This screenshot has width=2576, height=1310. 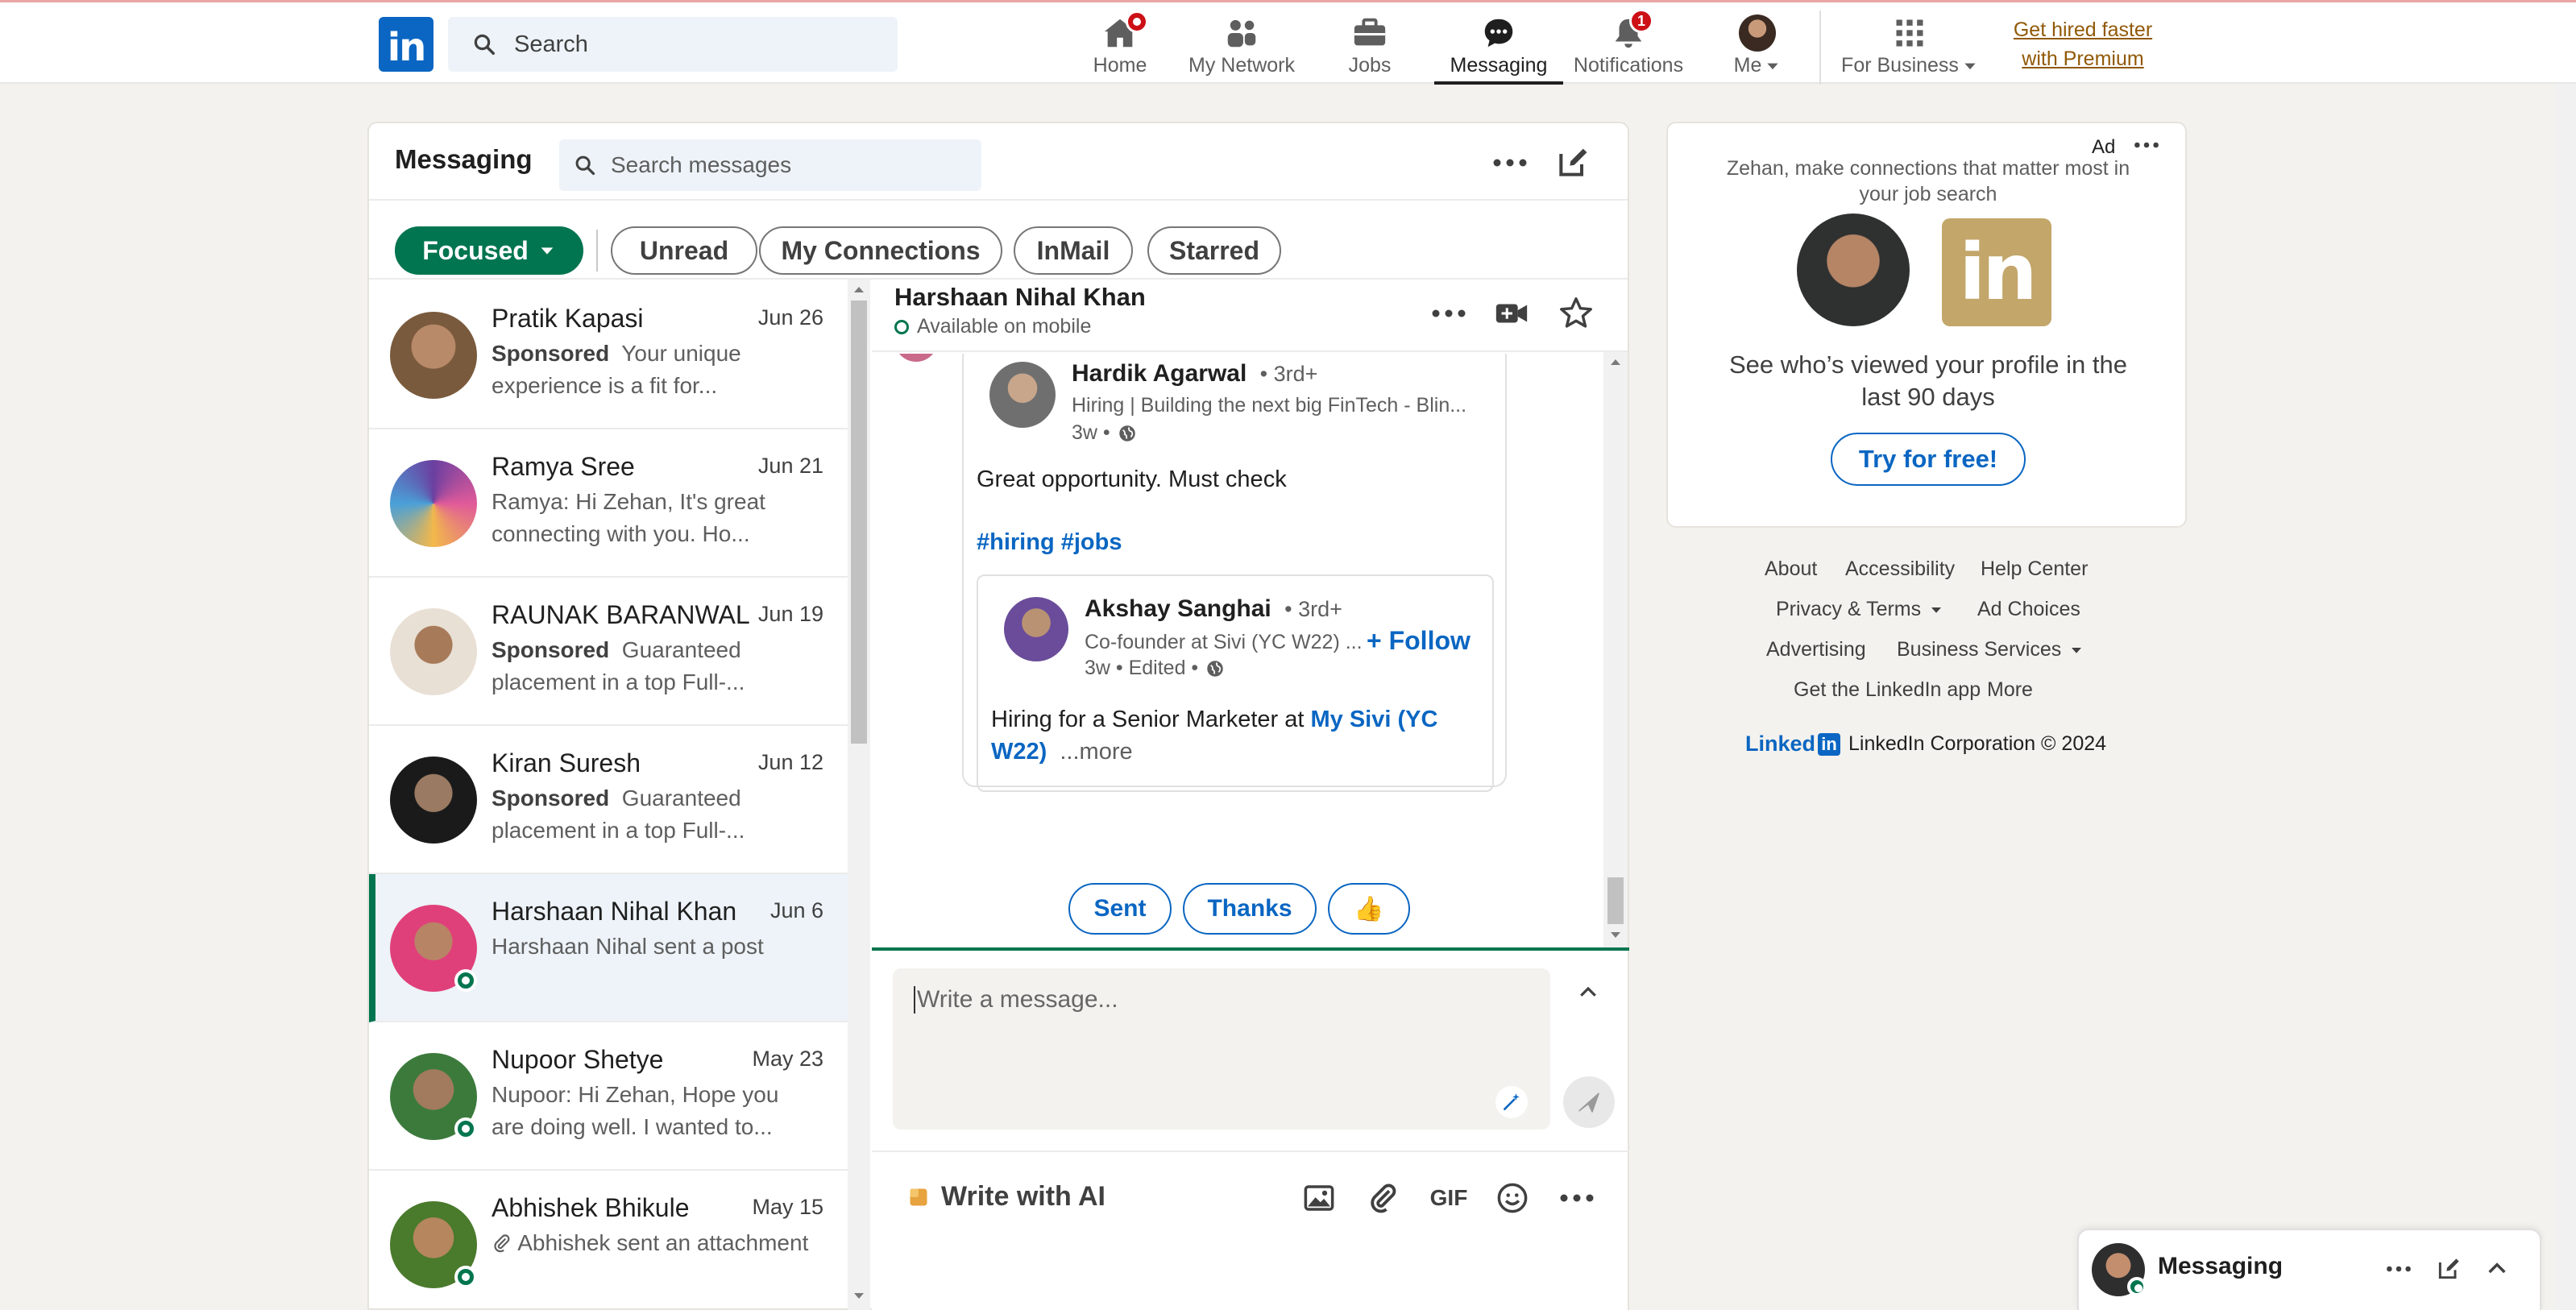 I want to click on nav-home-label: Home, so click(x=1120, y=65).